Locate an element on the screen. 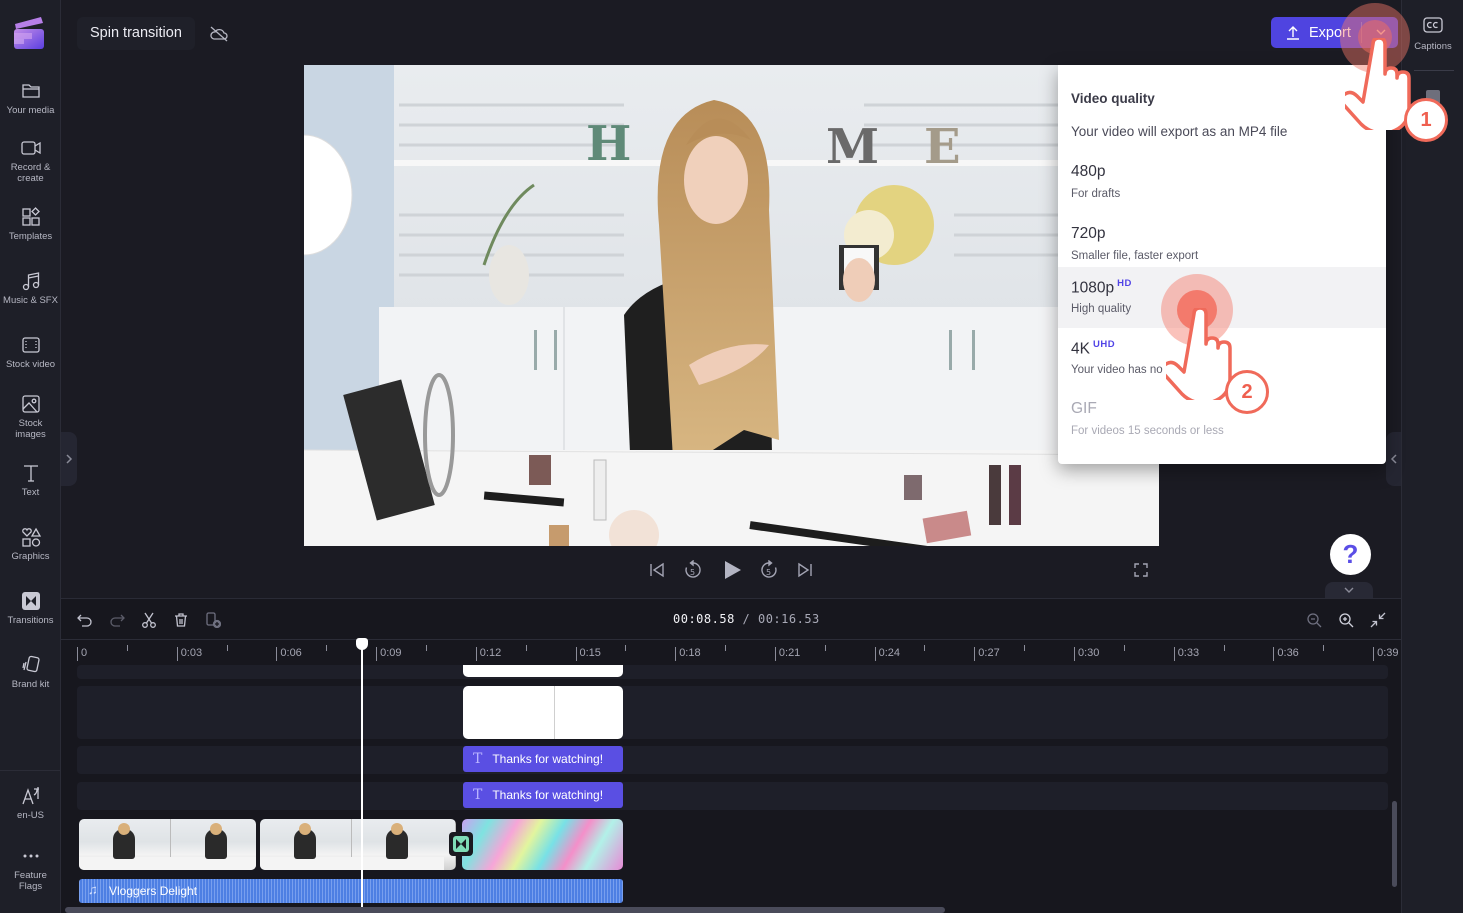 The width and height of the screenshot is (1463, 913). play-button is located at coordinates (732, 570).